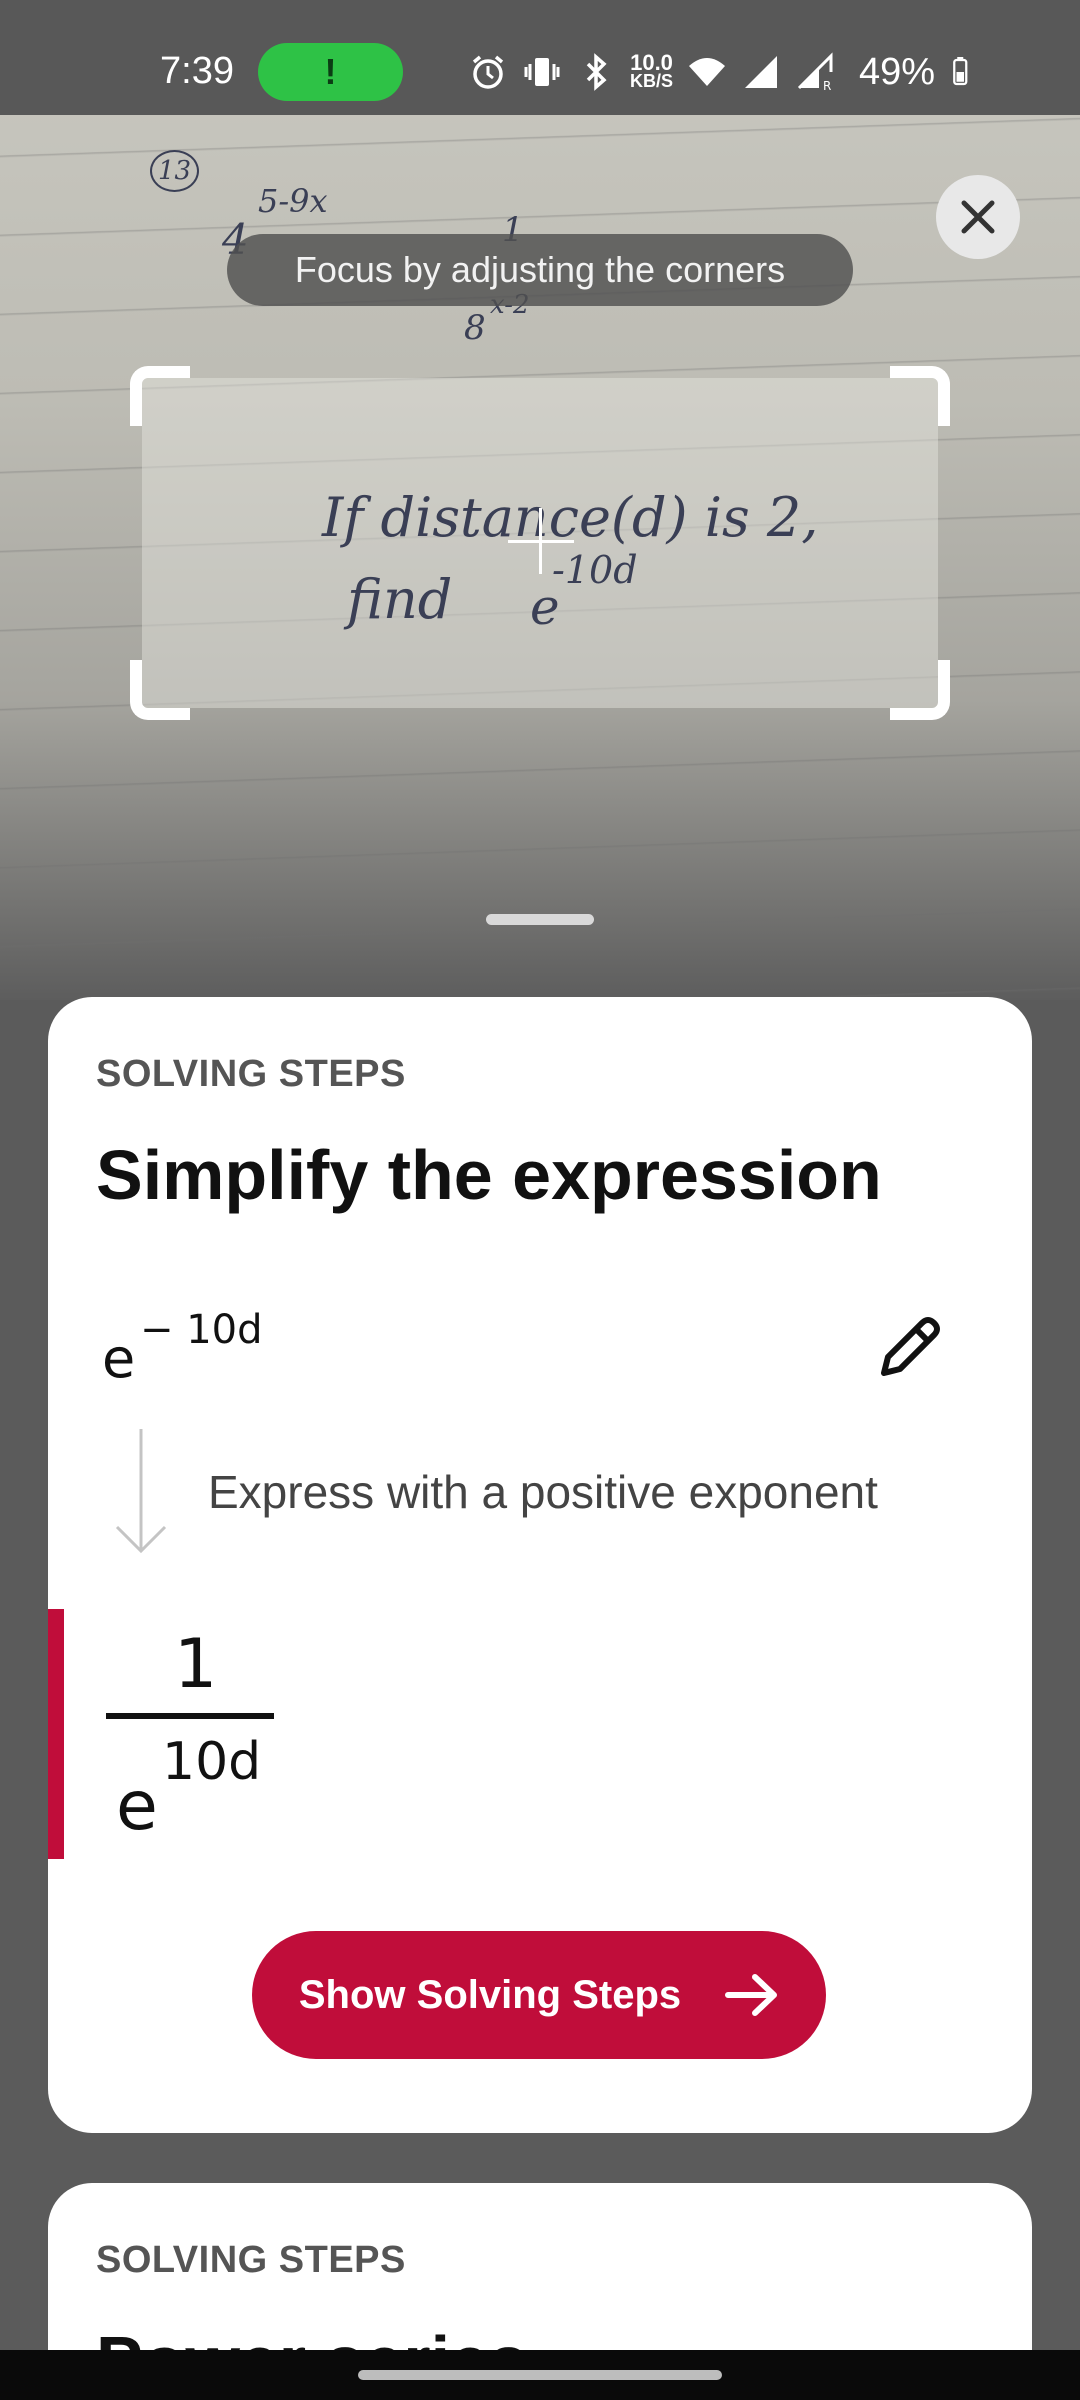 This screenshot has width=1080, height=2400. What do you see at coordinates (190, 1716) in the screenshot?
I see `fraction-line` at bounding box center [190, 1716].